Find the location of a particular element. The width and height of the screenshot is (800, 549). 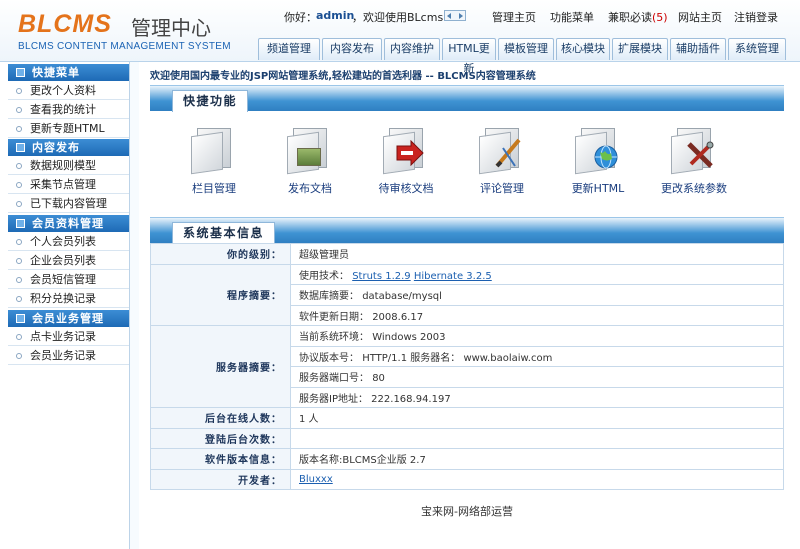

wrench-screwdriver-shape is located at coordinates (700, 154).